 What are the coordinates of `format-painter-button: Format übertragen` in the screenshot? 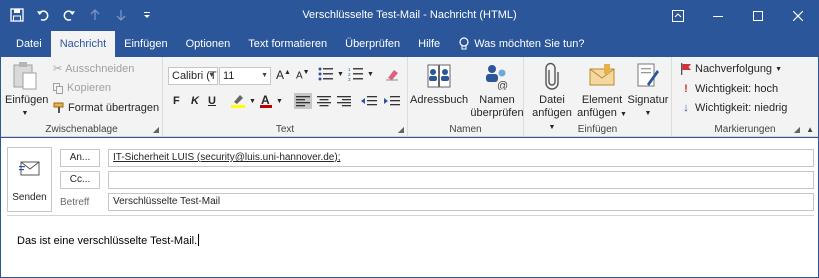 It's located at (106, 108).